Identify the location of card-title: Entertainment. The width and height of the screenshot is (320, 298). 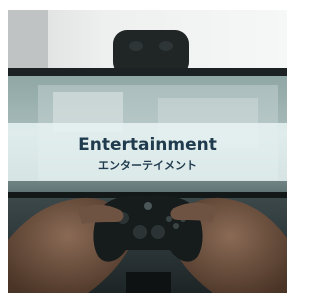
(147, 145).